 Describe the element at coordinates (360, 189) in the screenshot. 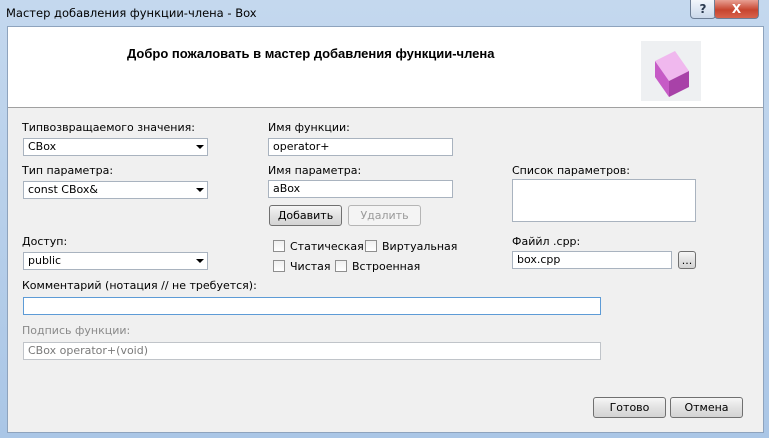

I see `param-name-input: aBox` at that location.